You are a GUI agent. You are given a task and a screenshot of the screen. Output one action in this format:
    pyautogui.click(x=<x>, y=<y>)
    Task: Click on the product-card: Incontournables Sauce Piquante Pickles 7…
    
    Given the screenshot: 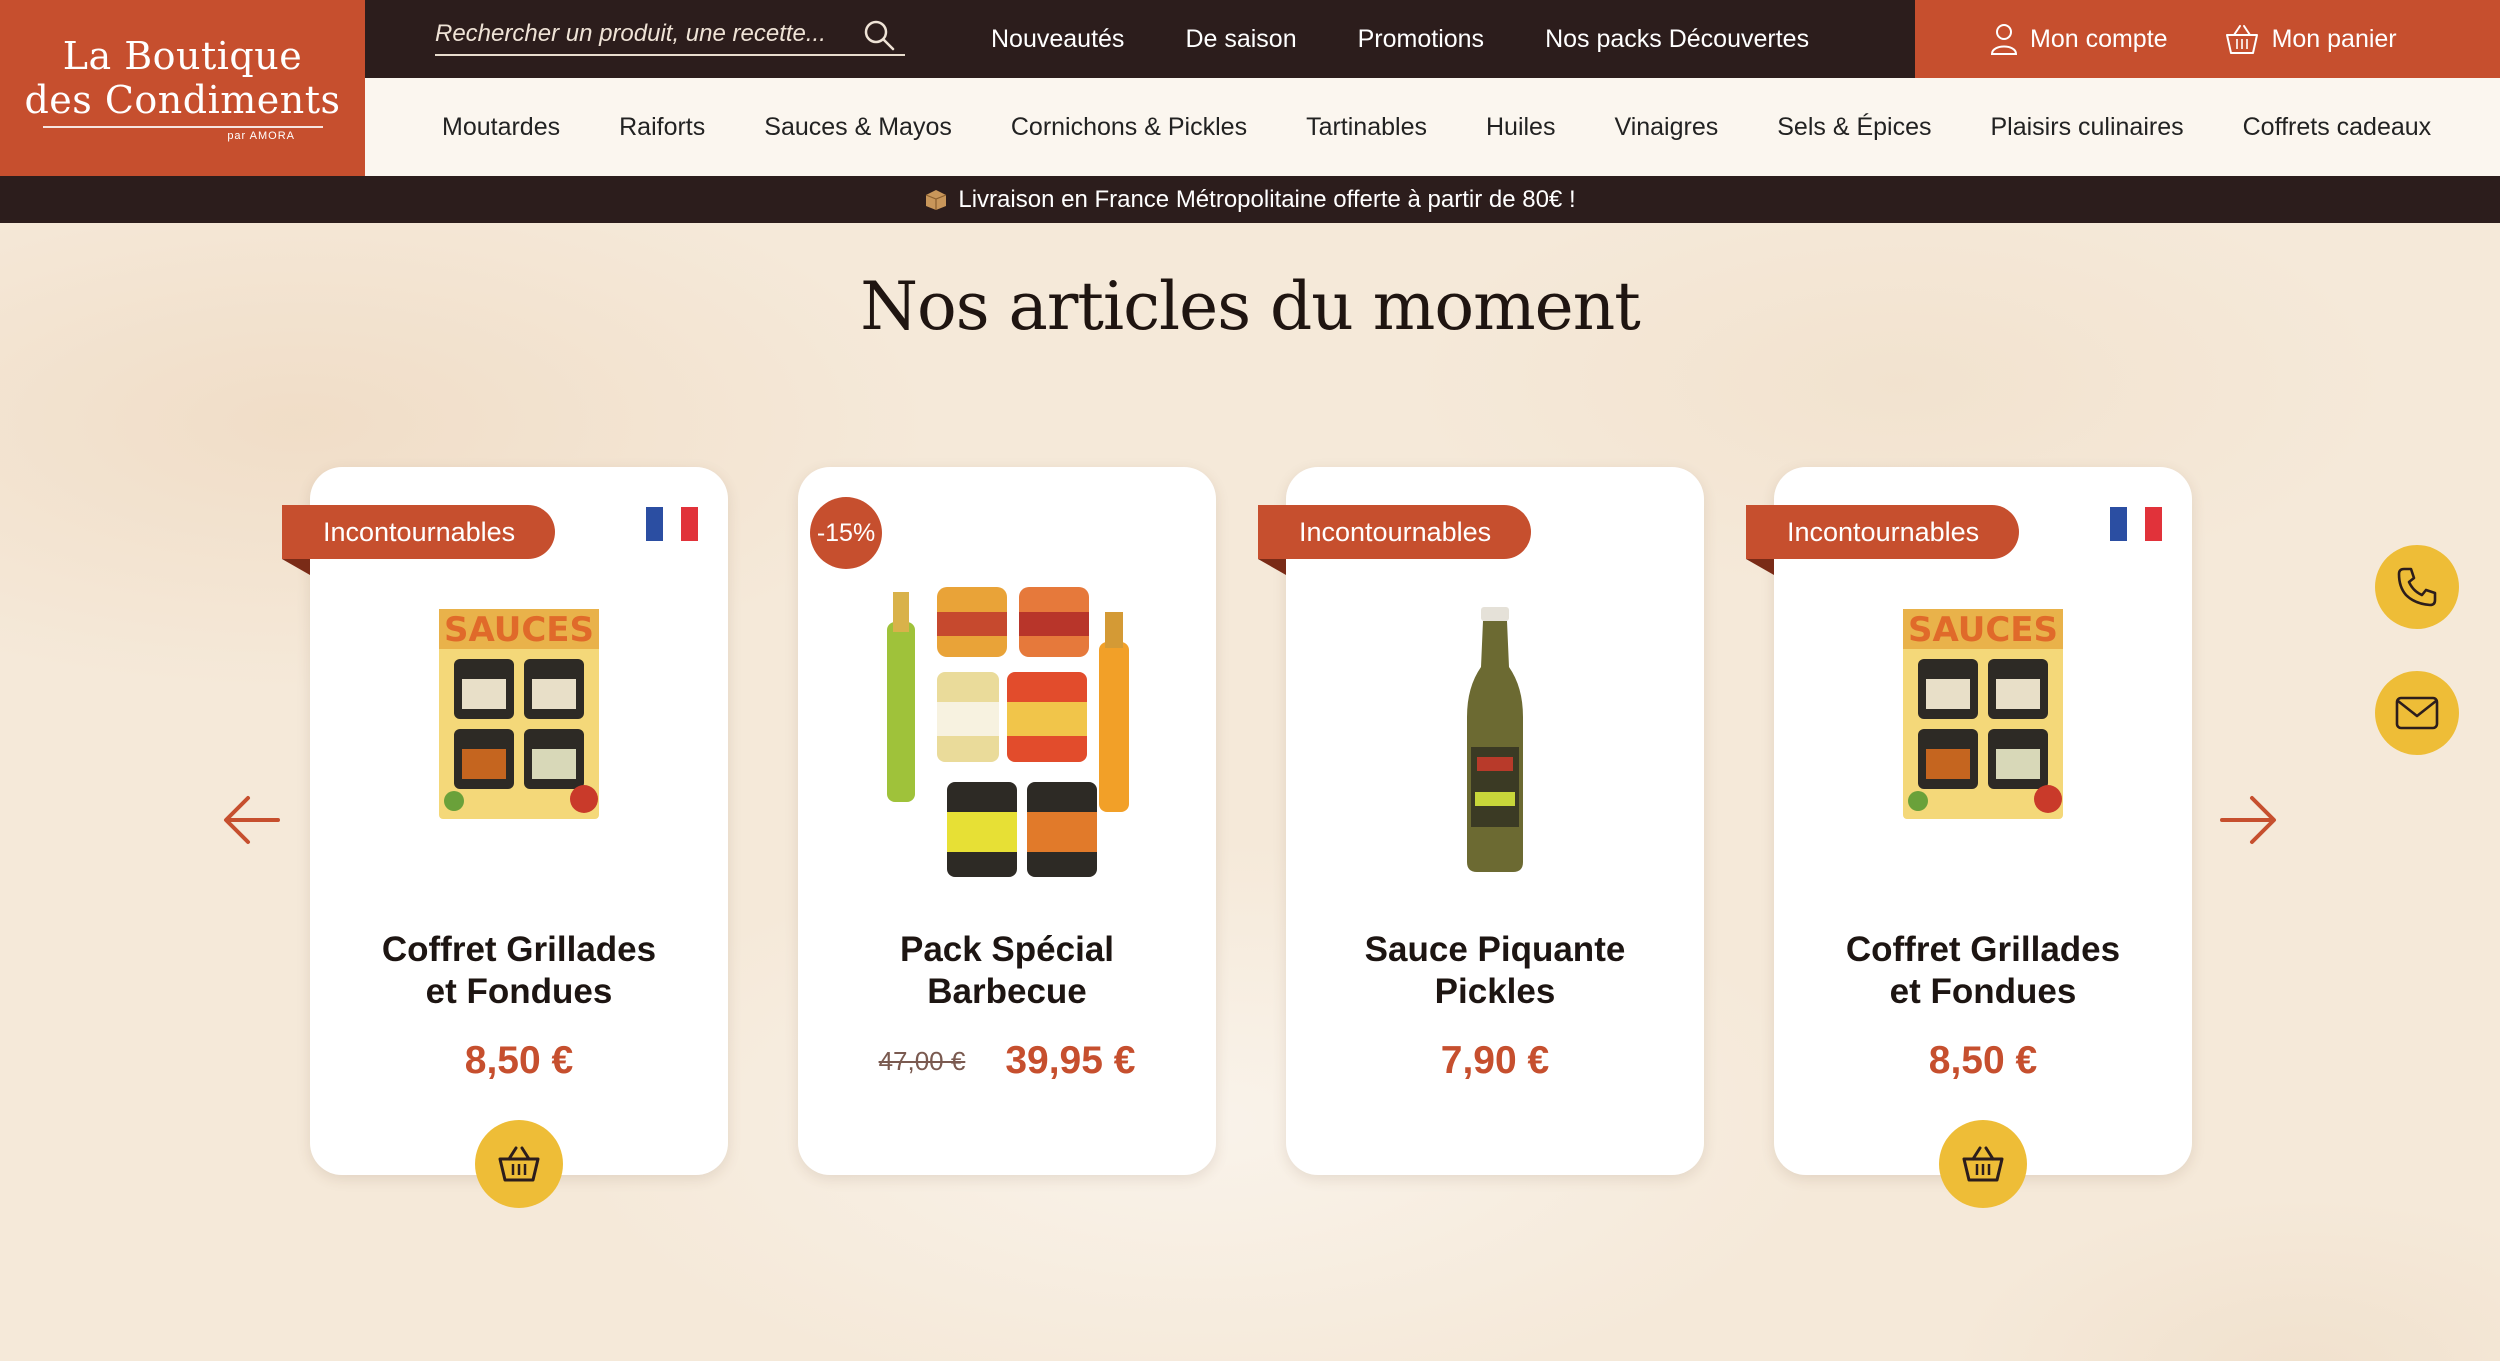 What is the action you would take?
    pyautogui.click(x=1481, y=821)
    